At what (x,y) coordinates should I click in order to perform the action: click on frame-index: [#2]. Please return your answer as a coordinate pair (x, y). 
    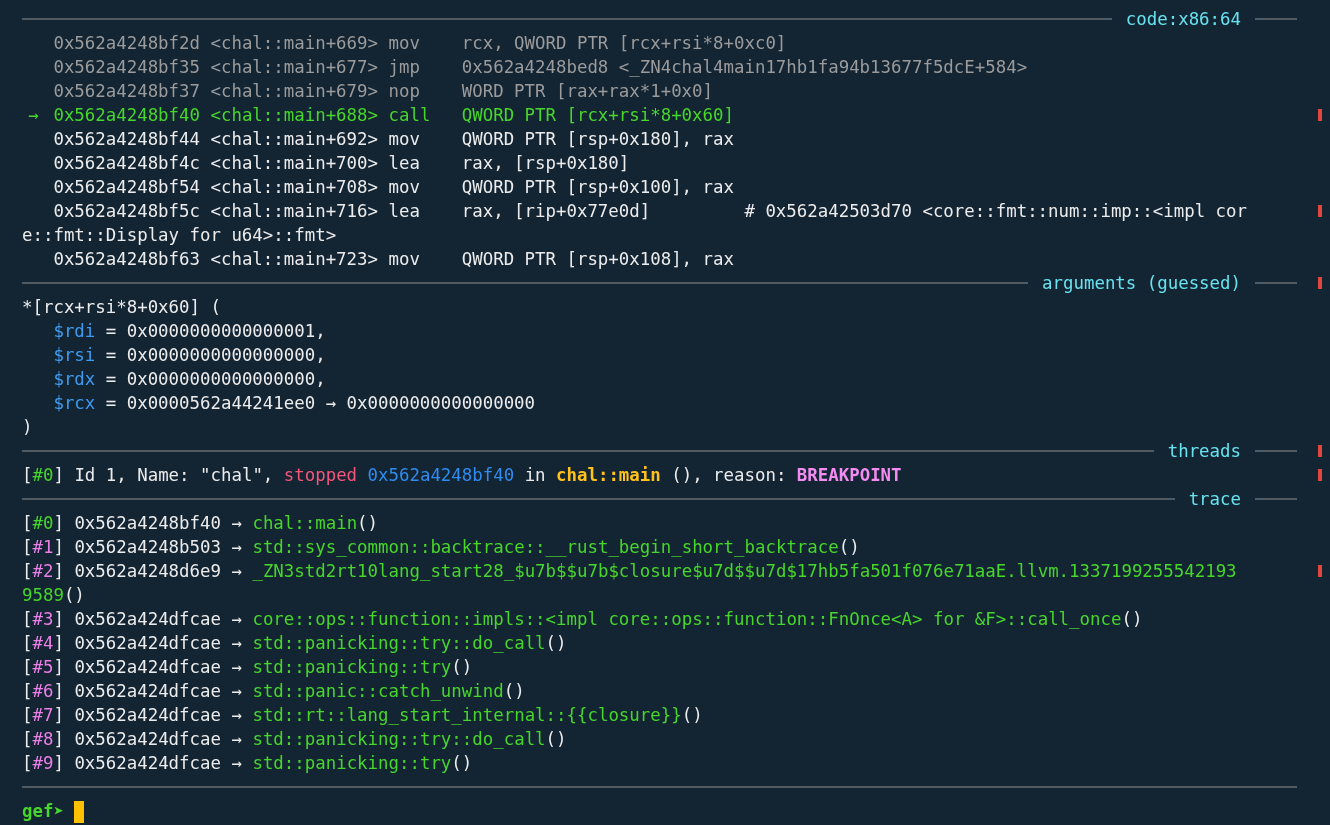
    Looking at the image, I should click on (43, 571).